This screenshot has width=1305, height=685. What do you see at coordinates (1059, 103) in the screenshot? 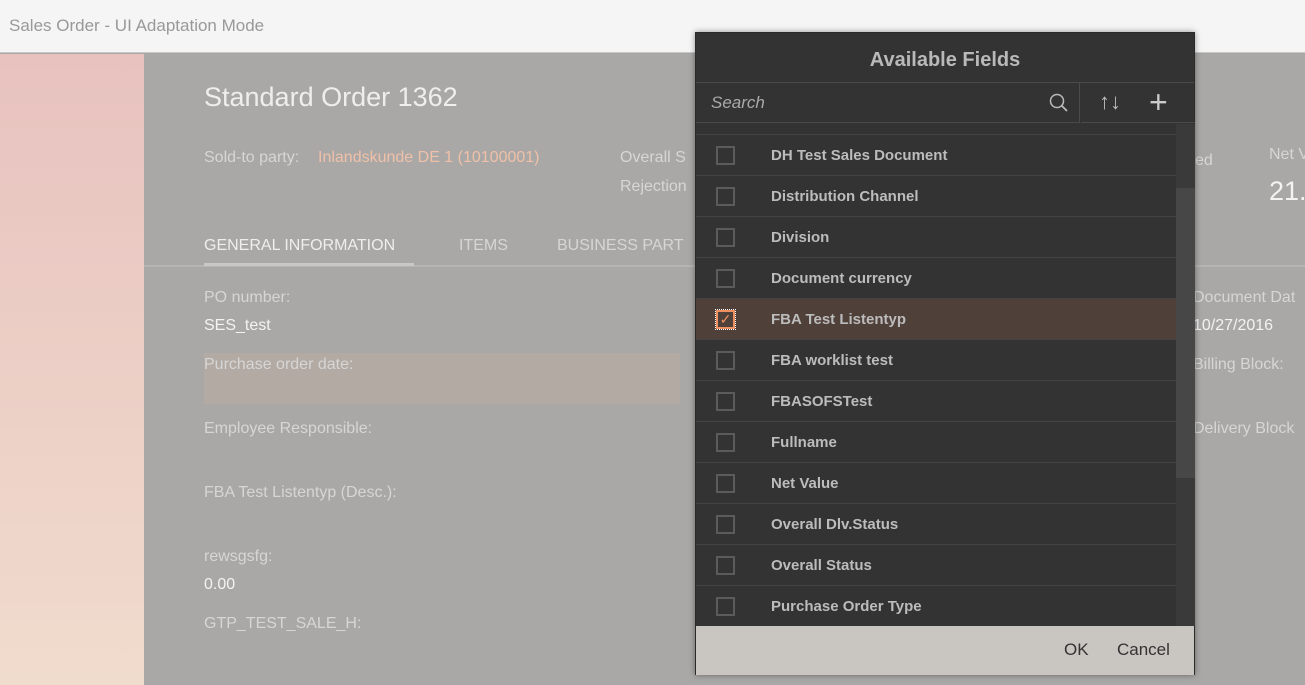
I see `search-icon` at bounding box center [1059, 103].